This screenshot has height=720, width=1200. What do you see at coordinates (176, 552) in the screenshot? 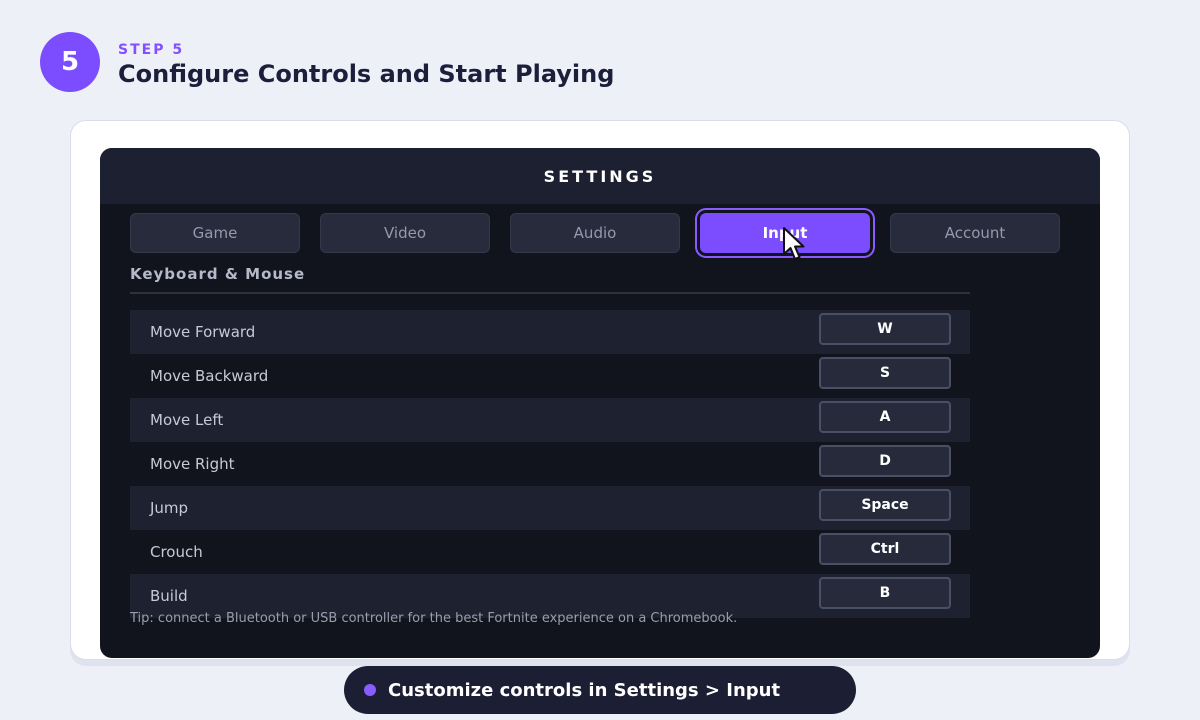
I see `action-label: Crouch` at bounding box center [176, 552].